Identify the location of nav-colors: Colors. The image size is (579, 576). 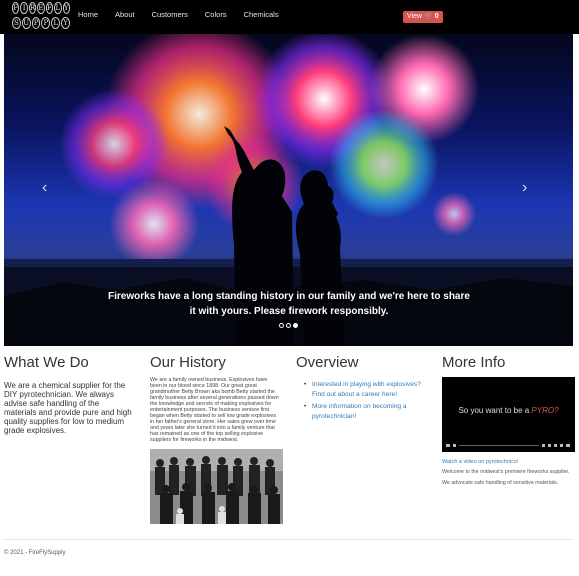
(216, 14).